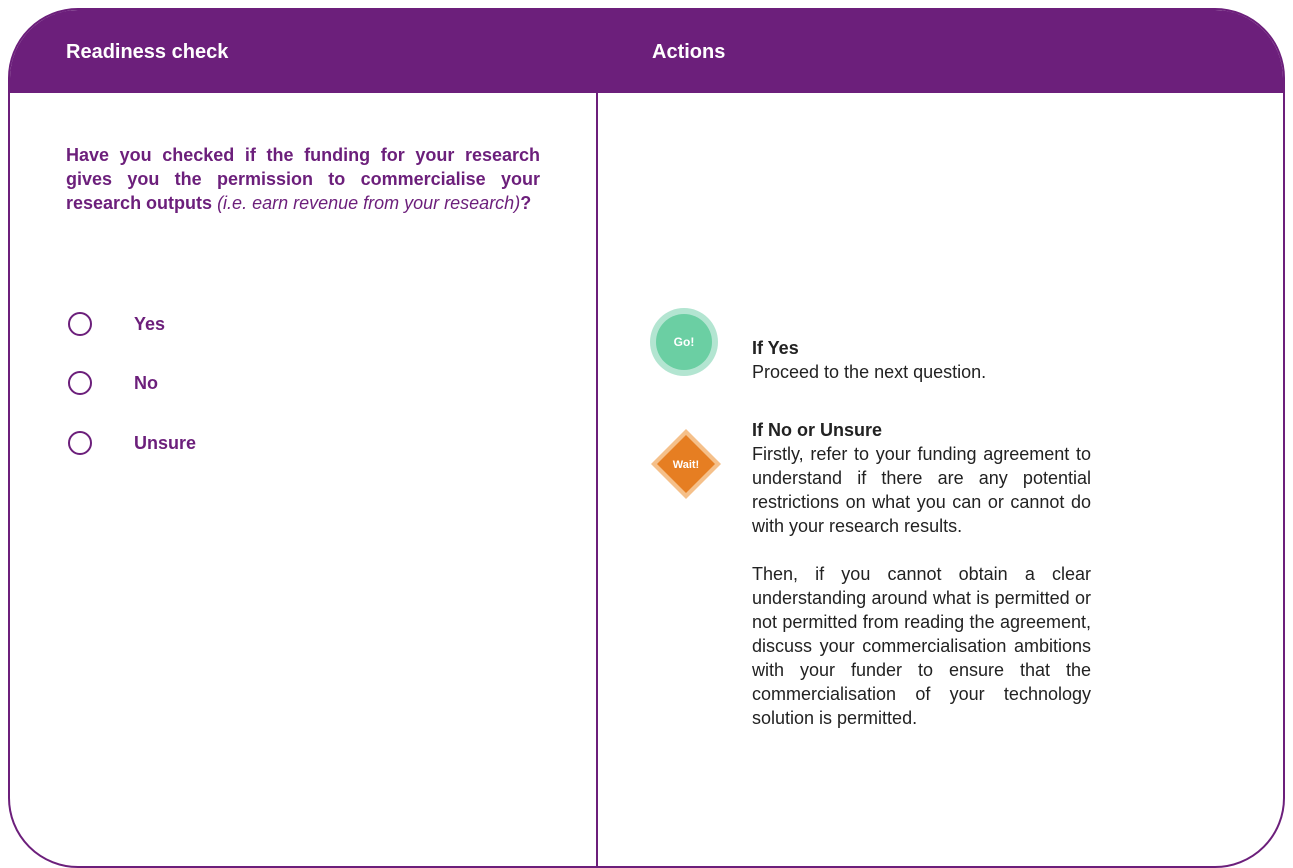  I want to click on option-unsure: Unsure, so click(132, 443).